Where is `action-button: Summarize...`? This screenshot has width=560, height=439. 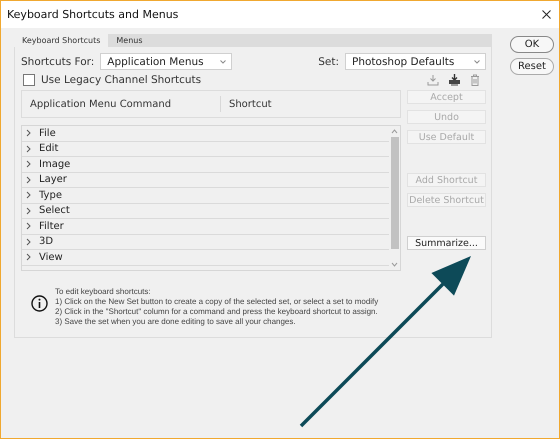
action-button: Summarize... is located at coordinates (446, 243).